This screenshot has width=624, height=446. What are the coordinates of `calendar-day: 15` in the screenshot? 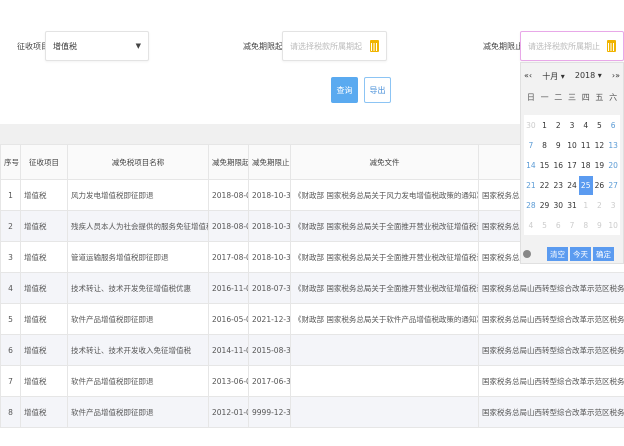 It's located at (545, 165).